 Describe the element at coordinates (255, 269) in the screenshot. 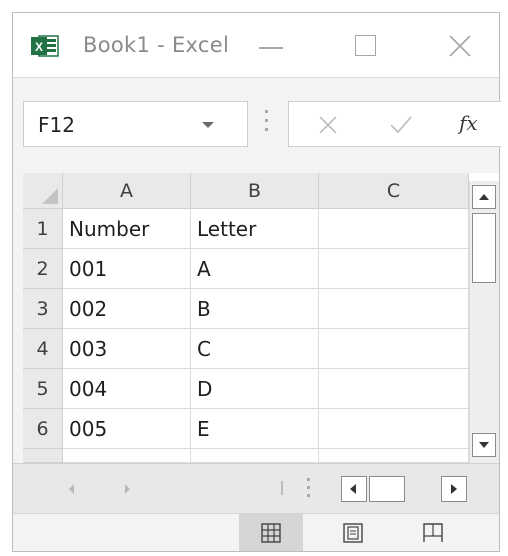

I see `cell-b2: A` at that location.